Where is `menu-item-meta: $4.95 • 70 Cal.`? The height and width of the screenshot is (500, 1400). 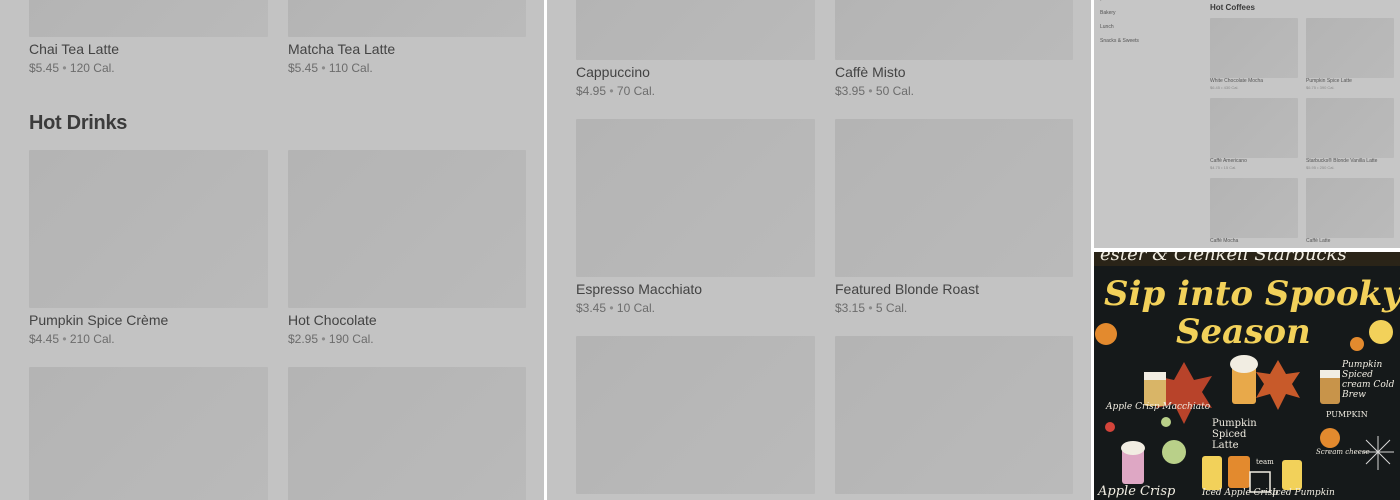 menu-item-meta: $4.95 • 70 Cal. is located at coordinates (615, 91).